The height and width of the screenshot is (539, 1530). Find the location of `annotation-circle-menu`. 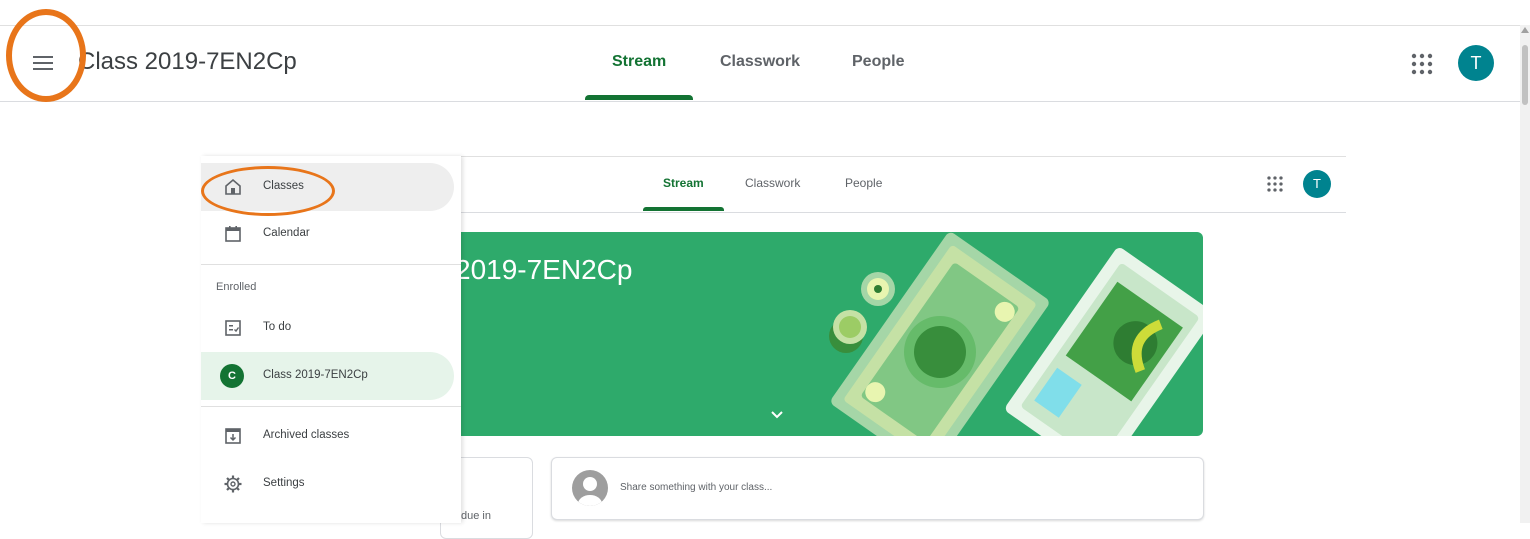

annotation-circle-menu is located at coordinates (46, 55).